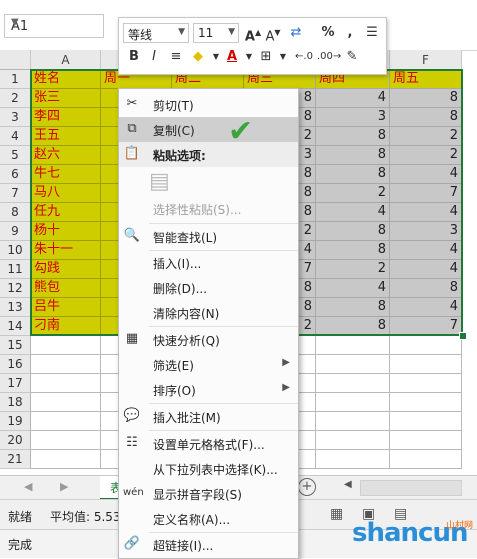 This screenshot has height=559, width=477. Describe the element at coordinates (208, 364) in the screenshot. I see `menu-item-filter: 筛选(E) ▶` at that location.